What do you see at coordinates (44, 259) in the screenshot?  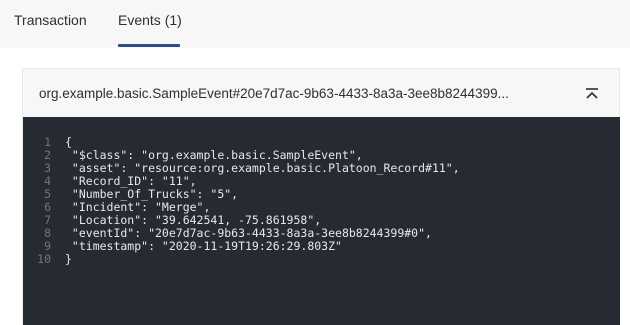 I see `line-number: 10` at bounding box center [44, 259].